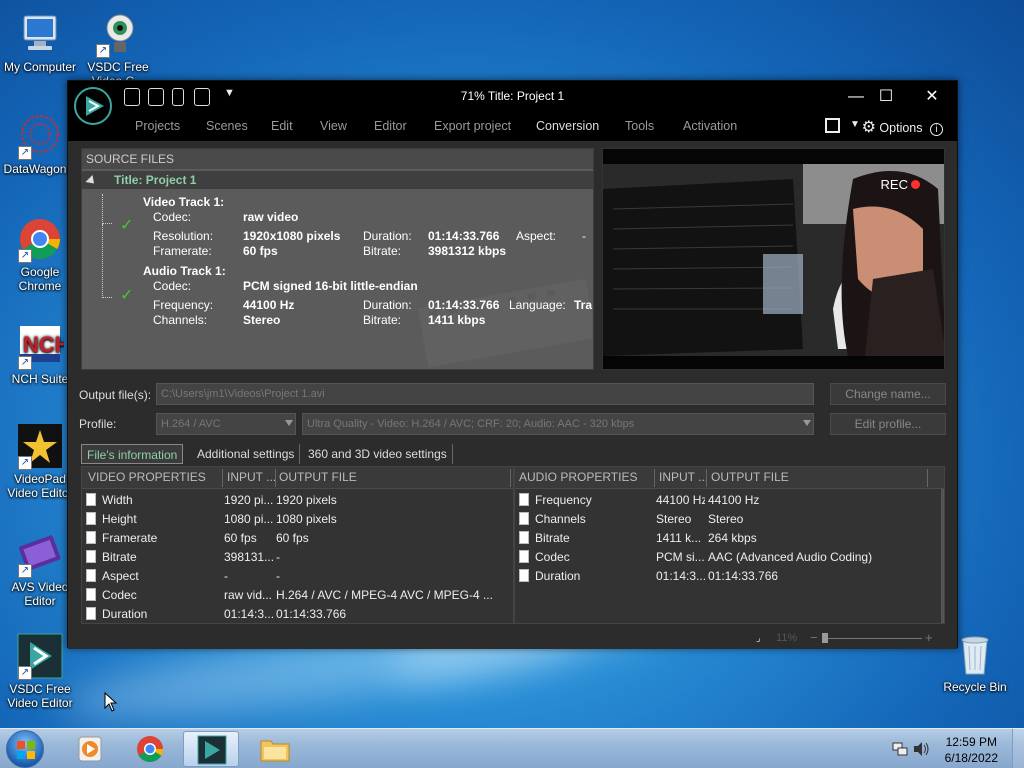 This screenshot has width=1024, height=768. I want to click on maximize-button: ☐, so click(886, 97).